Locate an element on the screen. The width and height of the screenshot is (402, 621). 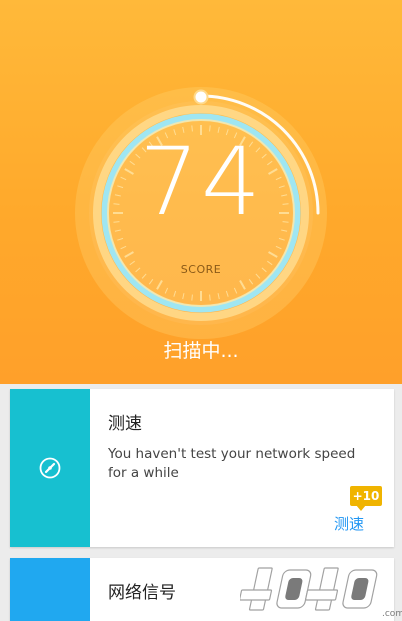
speed-test-card-accent is located at coordinates (50, 468).